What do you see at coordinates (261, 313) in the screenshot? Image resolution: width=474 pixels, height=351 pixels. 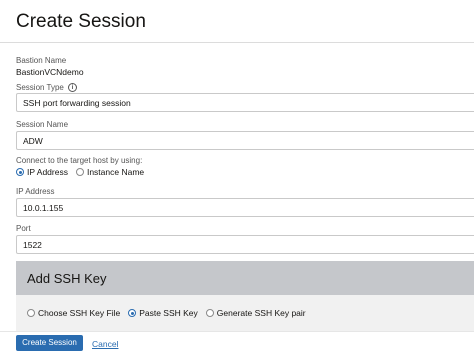 I see `generate-ssh-key-pair-label: Generate SSH Key pair` at bounding box center [261, 313].